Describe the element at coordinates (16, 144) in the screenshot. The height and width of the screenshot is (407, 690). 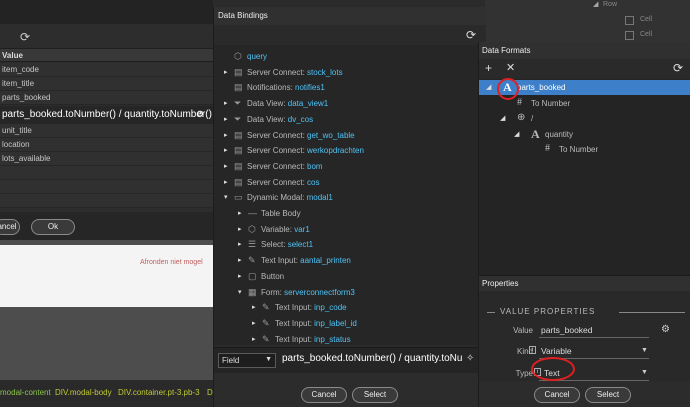
I see `row-label: location` at that location.